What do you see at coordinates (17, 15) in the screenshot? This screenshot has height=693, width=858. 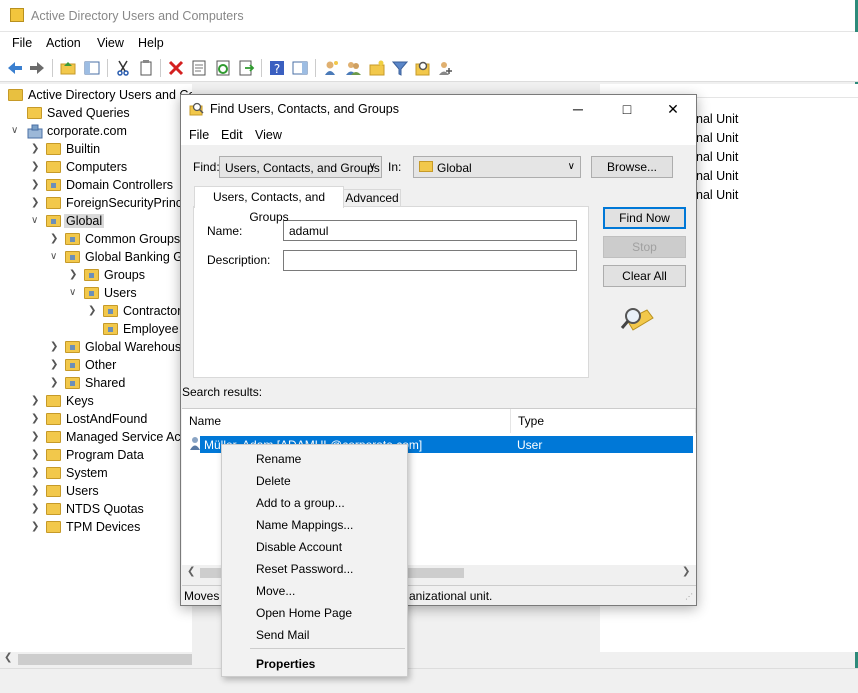 I see `aduc-app-icon` at bounding box center [17, 15].